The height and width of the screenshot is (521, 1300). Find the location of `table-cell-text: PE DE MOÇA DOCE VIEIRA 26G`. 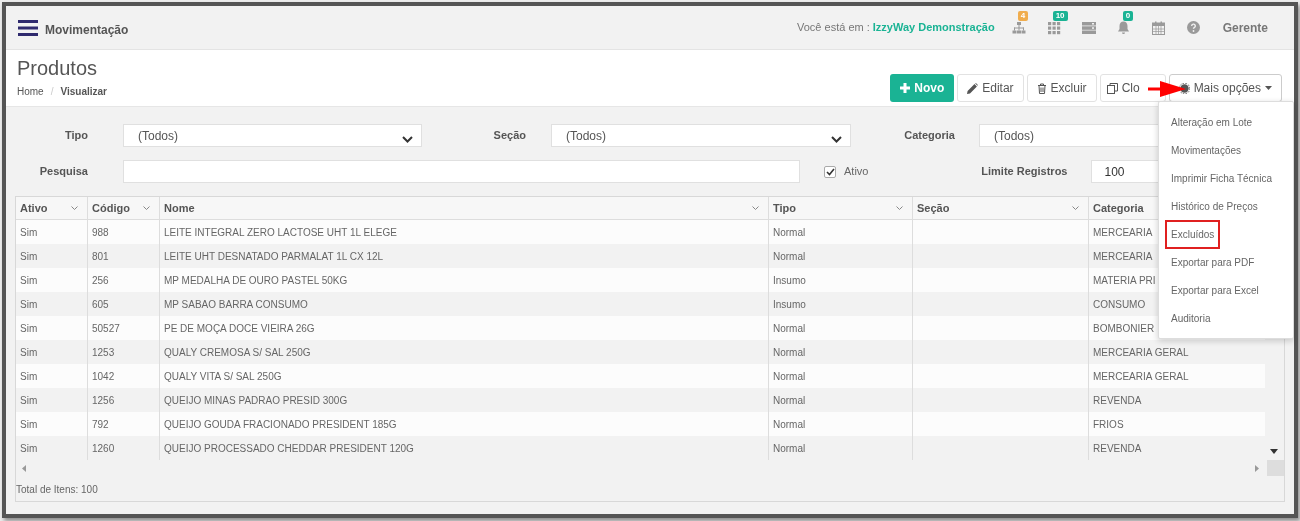

table-cell-text: PE DE MOÇA DOCE VIEIRA 26G is located at coordinates (239, 328).